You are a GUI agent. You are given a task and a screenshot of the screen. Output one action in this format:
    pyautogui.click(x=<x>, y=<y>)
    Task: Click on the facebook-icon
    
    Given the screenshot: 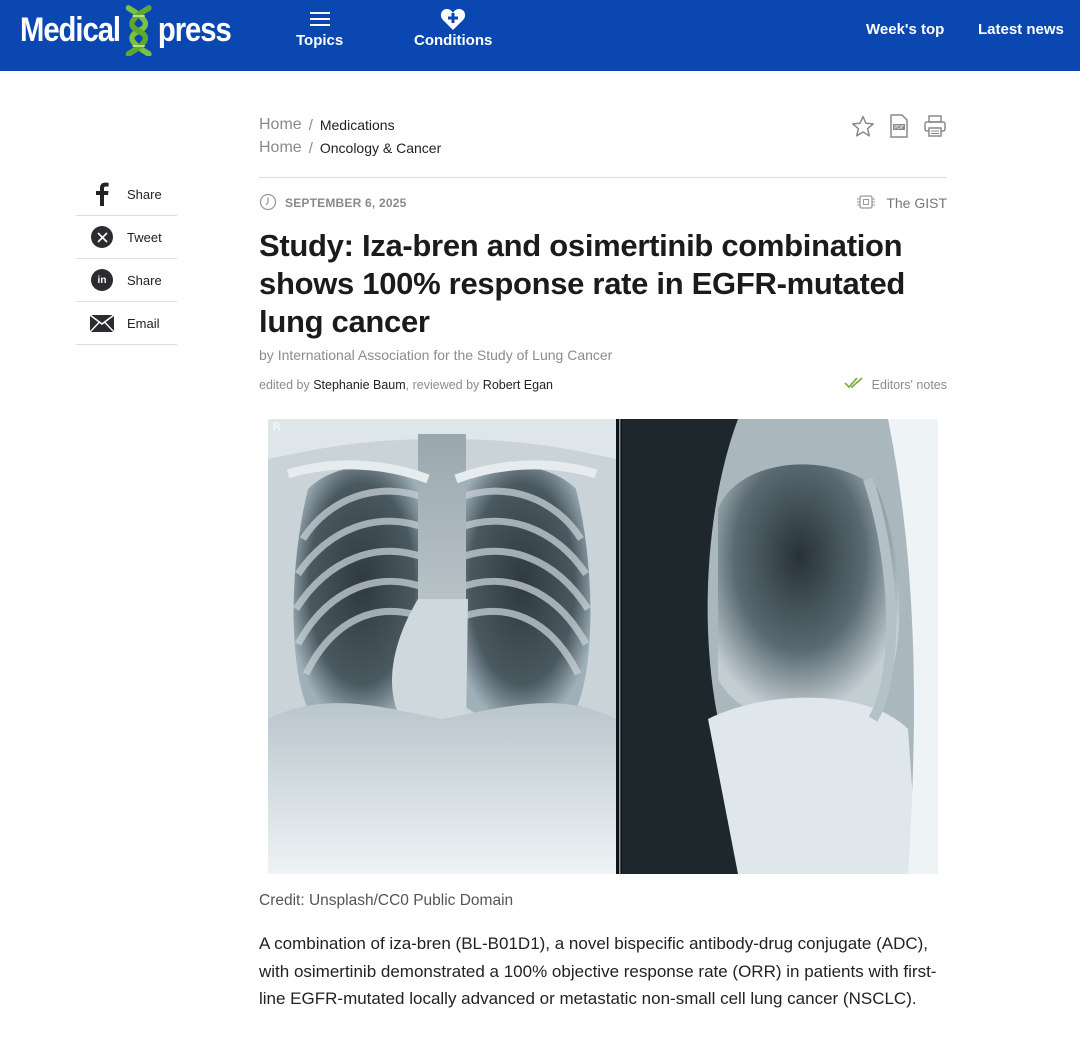 What is the action you would take?
    pyautogui.click(x=102, y=194)
    